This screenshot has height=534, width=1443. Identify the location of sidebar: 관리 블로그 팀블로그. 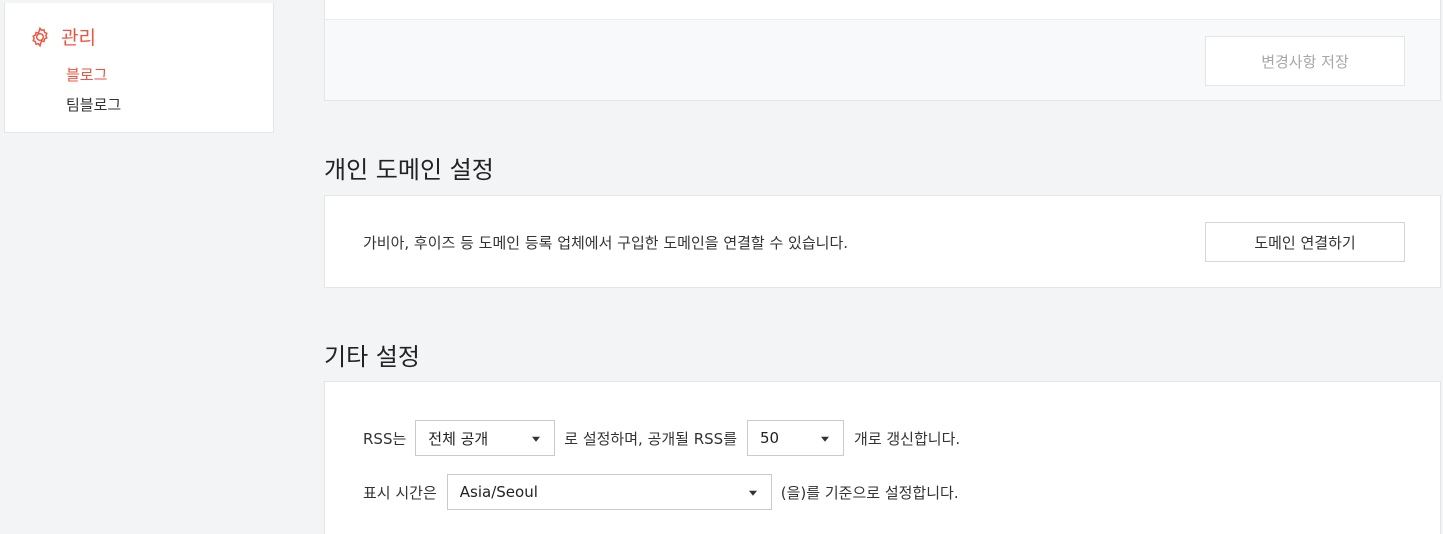
(139, 68).